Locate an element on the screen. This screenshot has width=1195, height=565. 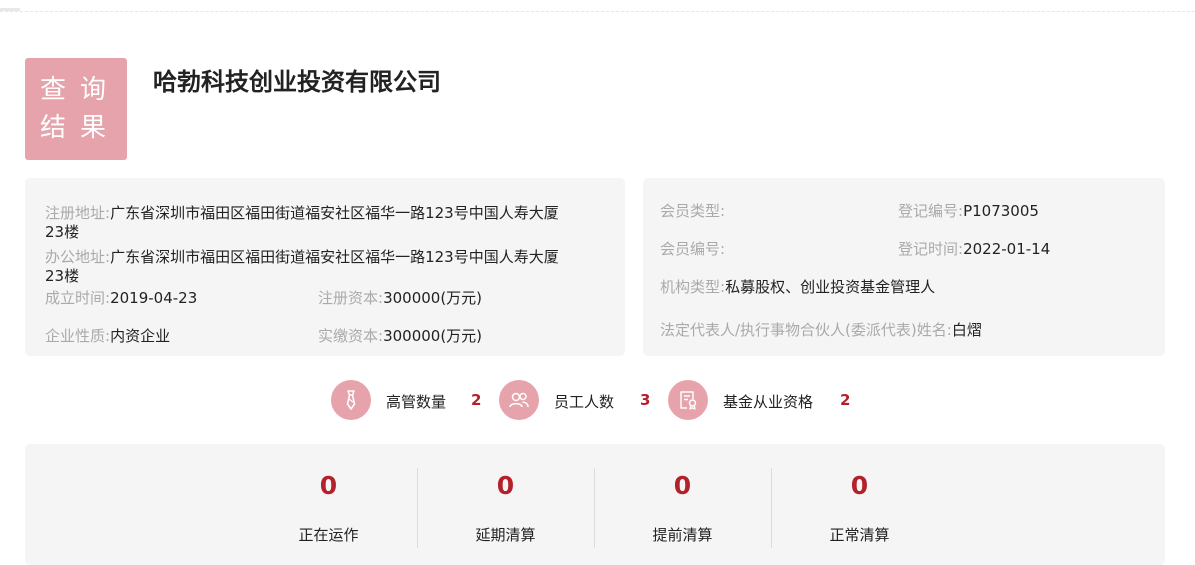
reg-date-label: 登记时间: is located at coordinates (931, 249).